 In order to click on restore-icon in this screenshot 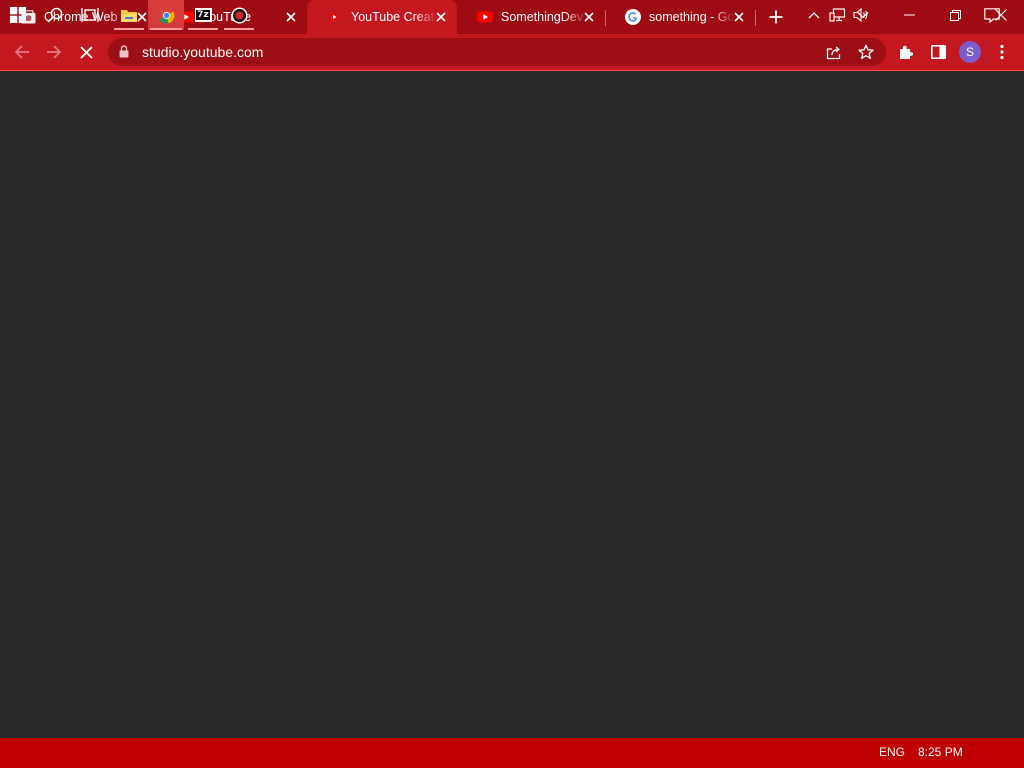, I will do `click(955, 15)`.